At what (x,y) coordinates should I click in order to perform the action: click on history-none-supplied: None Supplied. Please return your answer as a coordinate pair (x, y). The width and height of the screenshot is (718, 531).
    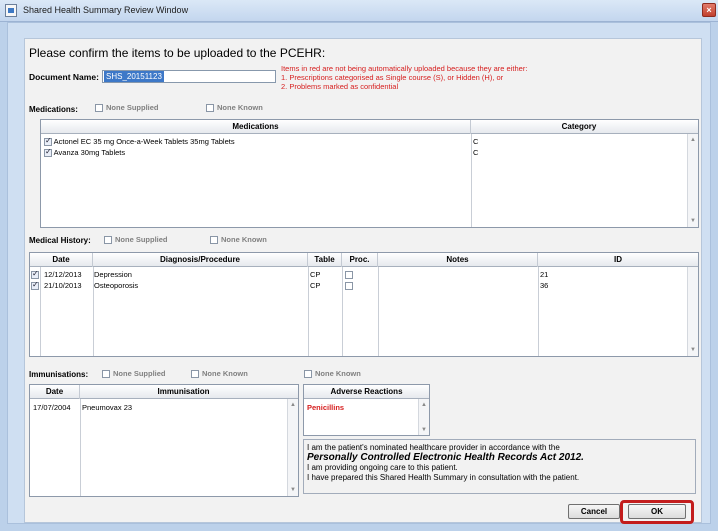
    Looking at the image, I should click on (136, 239).